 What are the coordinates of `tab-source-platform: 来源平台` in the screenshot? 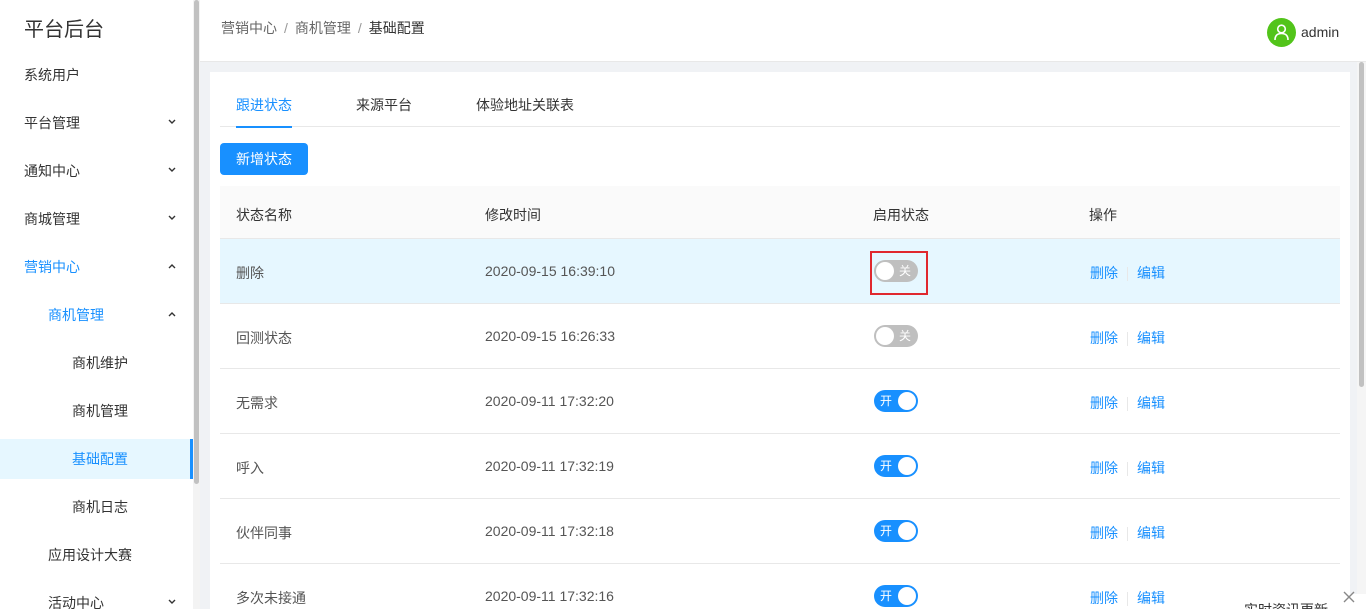 It's located at (384, 108).